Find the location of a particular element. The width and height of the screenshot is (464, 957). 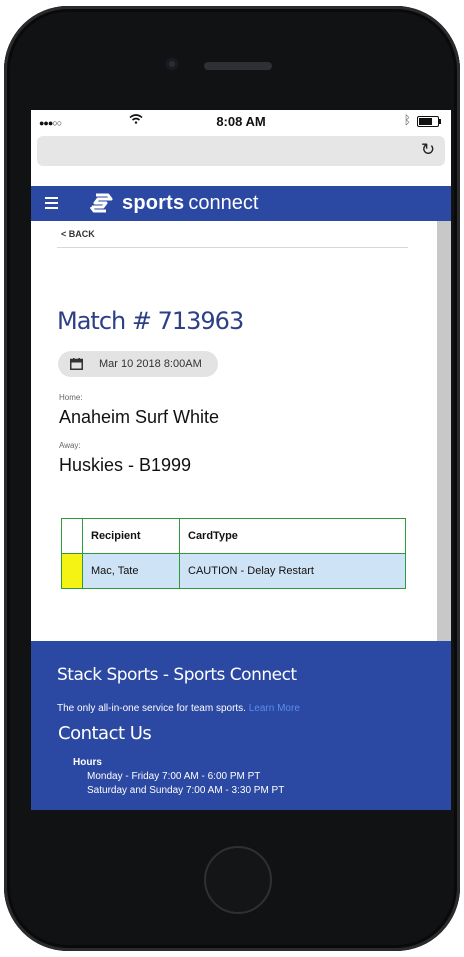

back-link: < BACK is located at coordinates (78, 234).